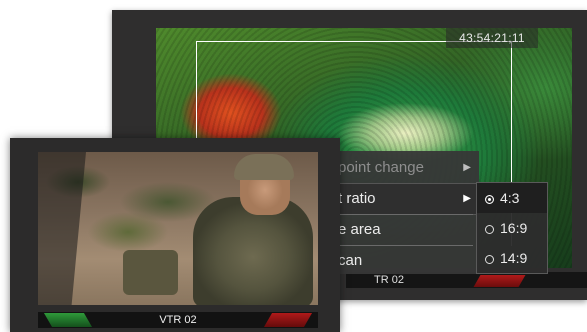  I want to click on menu-item-viewpoint-change: point change ▶, so click(401, 168).